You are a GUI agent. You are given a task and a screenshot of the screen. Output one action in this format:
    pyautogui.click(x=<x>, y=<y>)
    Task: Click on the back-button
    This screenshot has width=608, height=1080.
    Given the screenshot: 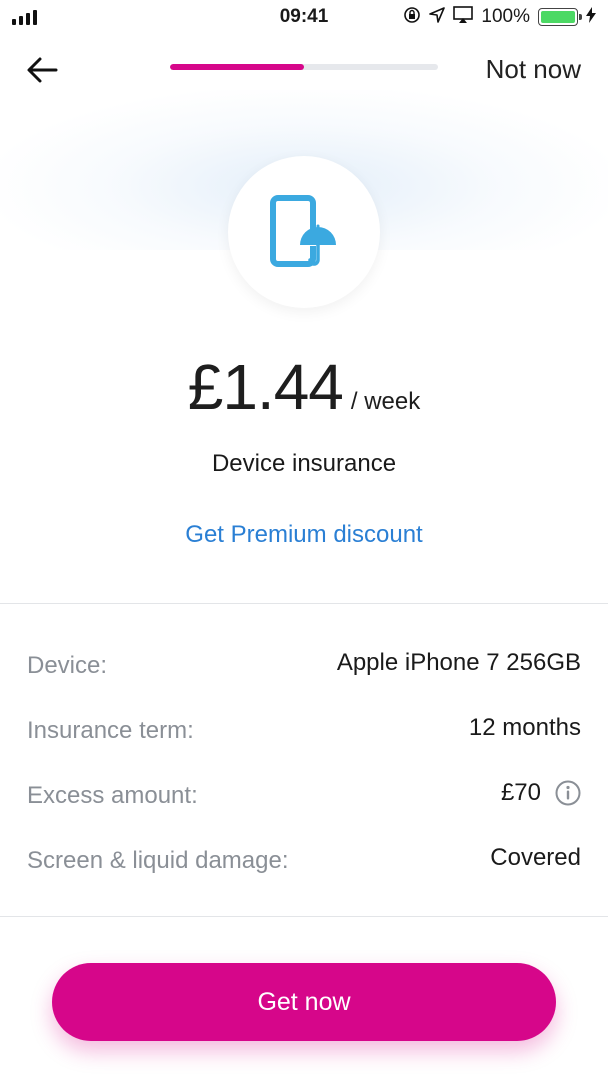 What is the action you would take?
    pyautogui.click(x=42, y=70)
    